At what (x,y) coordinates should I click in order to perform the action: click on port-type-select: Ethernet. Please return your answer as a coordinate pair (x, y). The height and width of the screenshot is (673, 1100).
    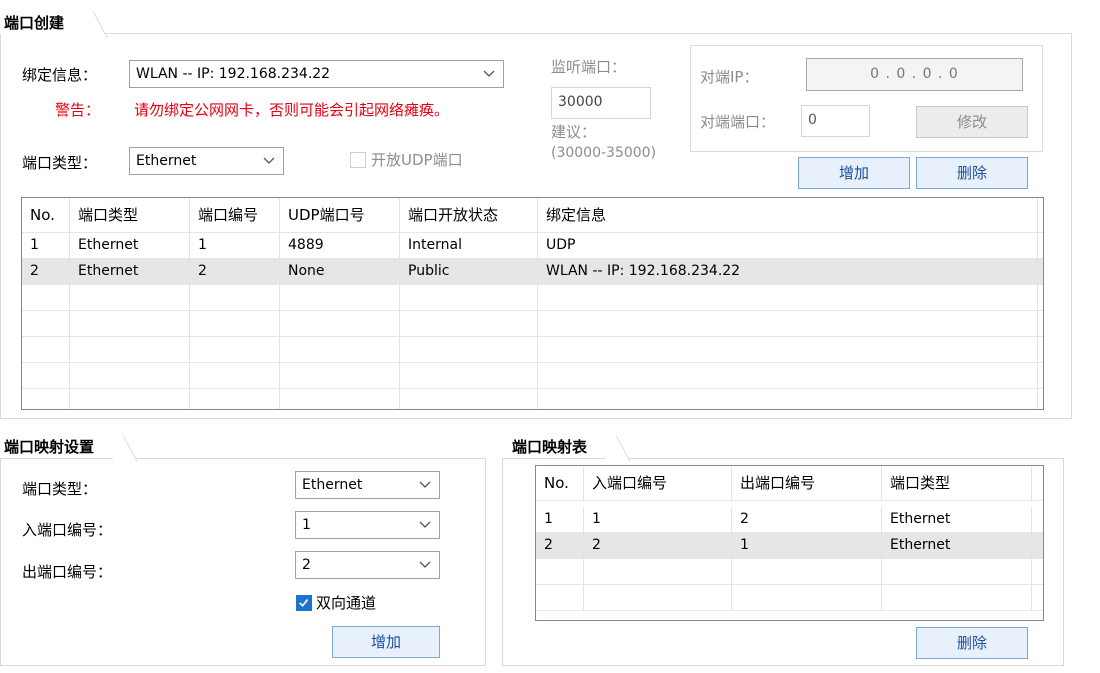
    Looking at the image, I should click on (206, 161).